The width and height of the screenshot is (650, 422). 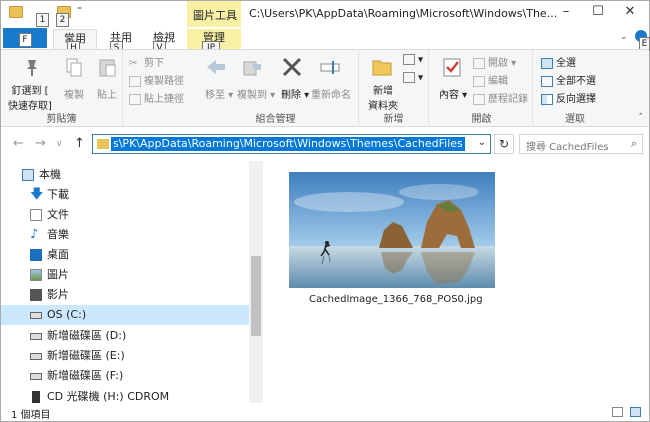 I want to click on nav-item-drive-c: OS (C:), so click(x=125, y=315).